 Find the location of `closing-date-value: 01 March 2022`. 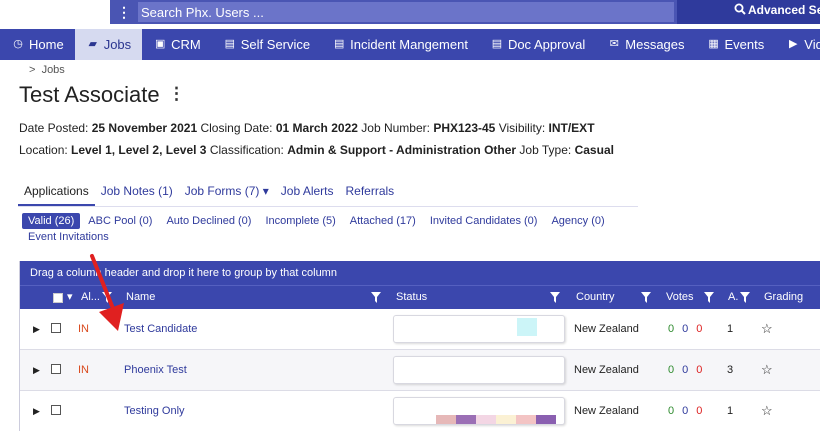

closing-date-value: 01 March 2022 is located at coordinates (316, 128).